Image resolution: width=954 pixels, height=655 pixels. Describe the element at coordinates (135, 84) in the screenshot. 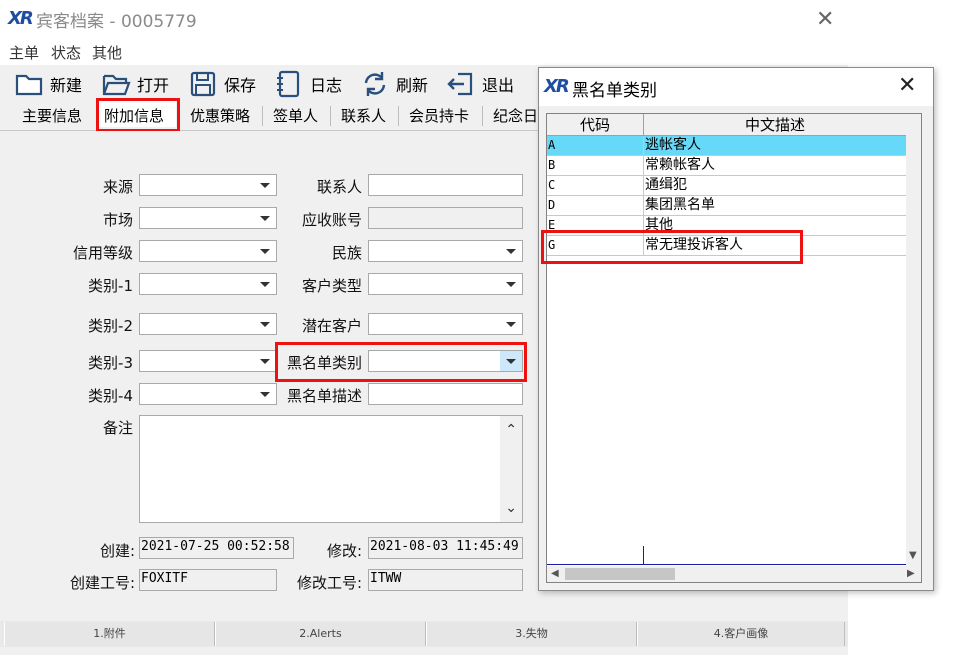

I see `open-button: 打开` at that location.